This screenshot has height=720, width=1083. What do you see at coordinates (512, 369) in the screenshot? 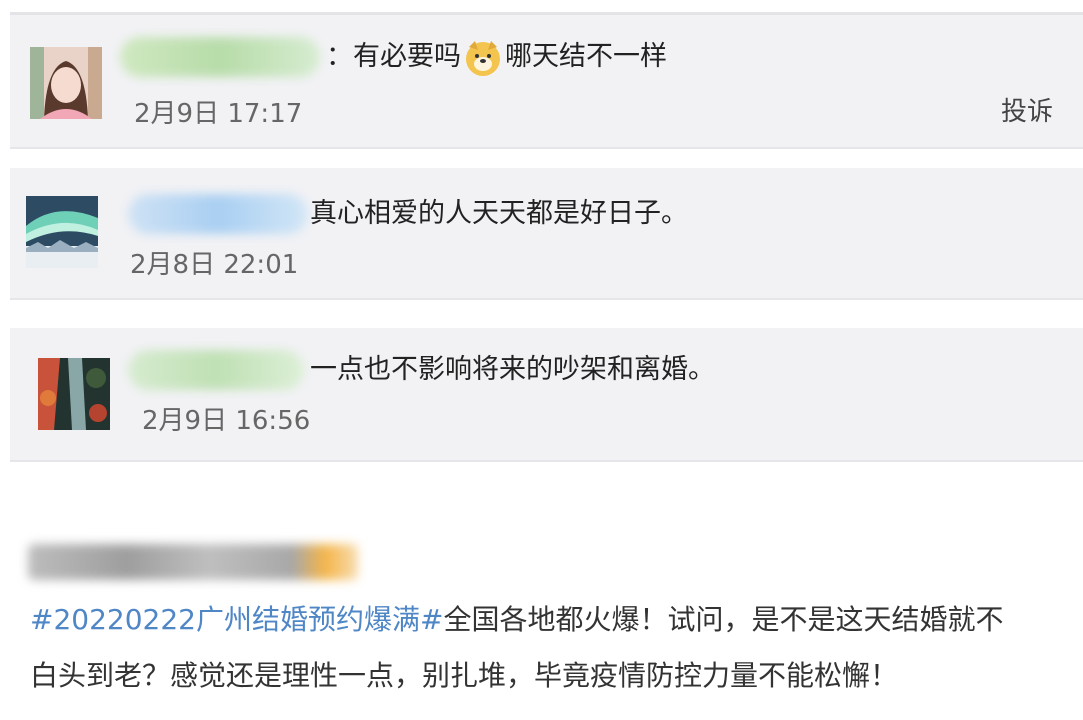
I see `comment-text: 一点也不影响将来的吵架和离婚。` at bounding box center [512, 369].